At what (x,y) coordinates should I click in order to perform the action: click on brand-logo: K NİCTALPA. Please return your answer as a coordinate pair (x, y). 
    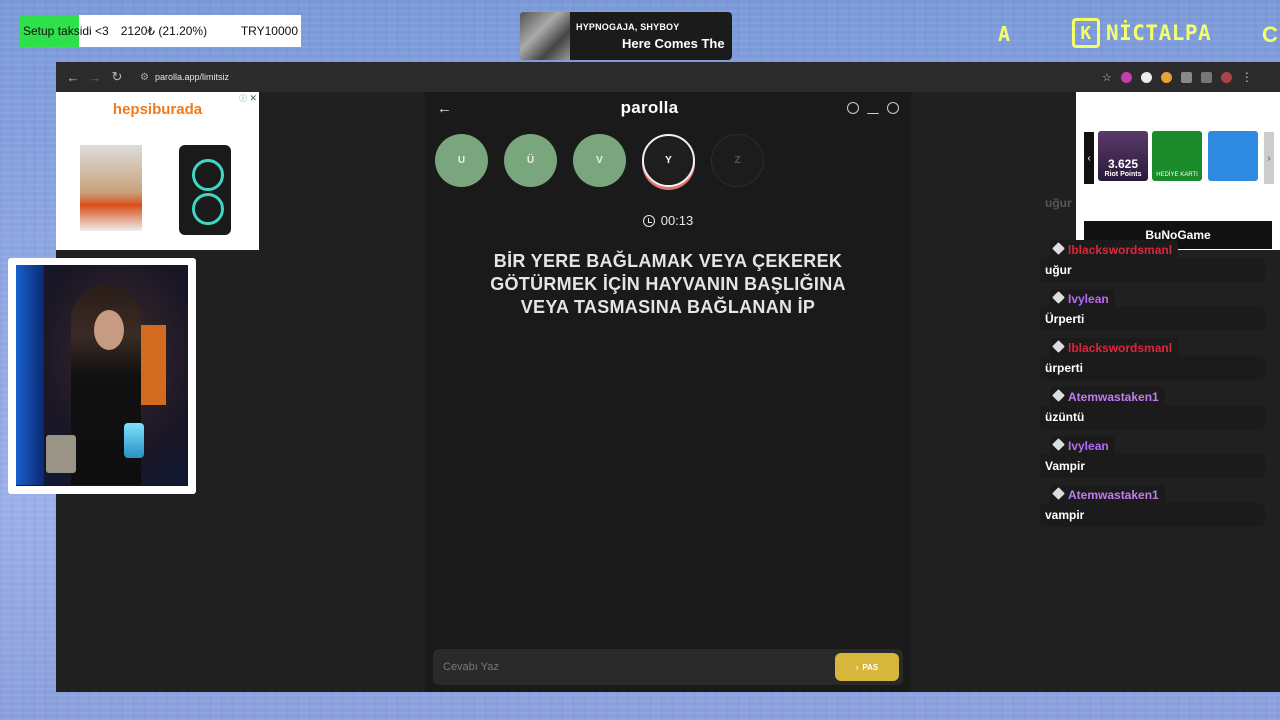
    Looking at the image, I should click on (1141, 33).